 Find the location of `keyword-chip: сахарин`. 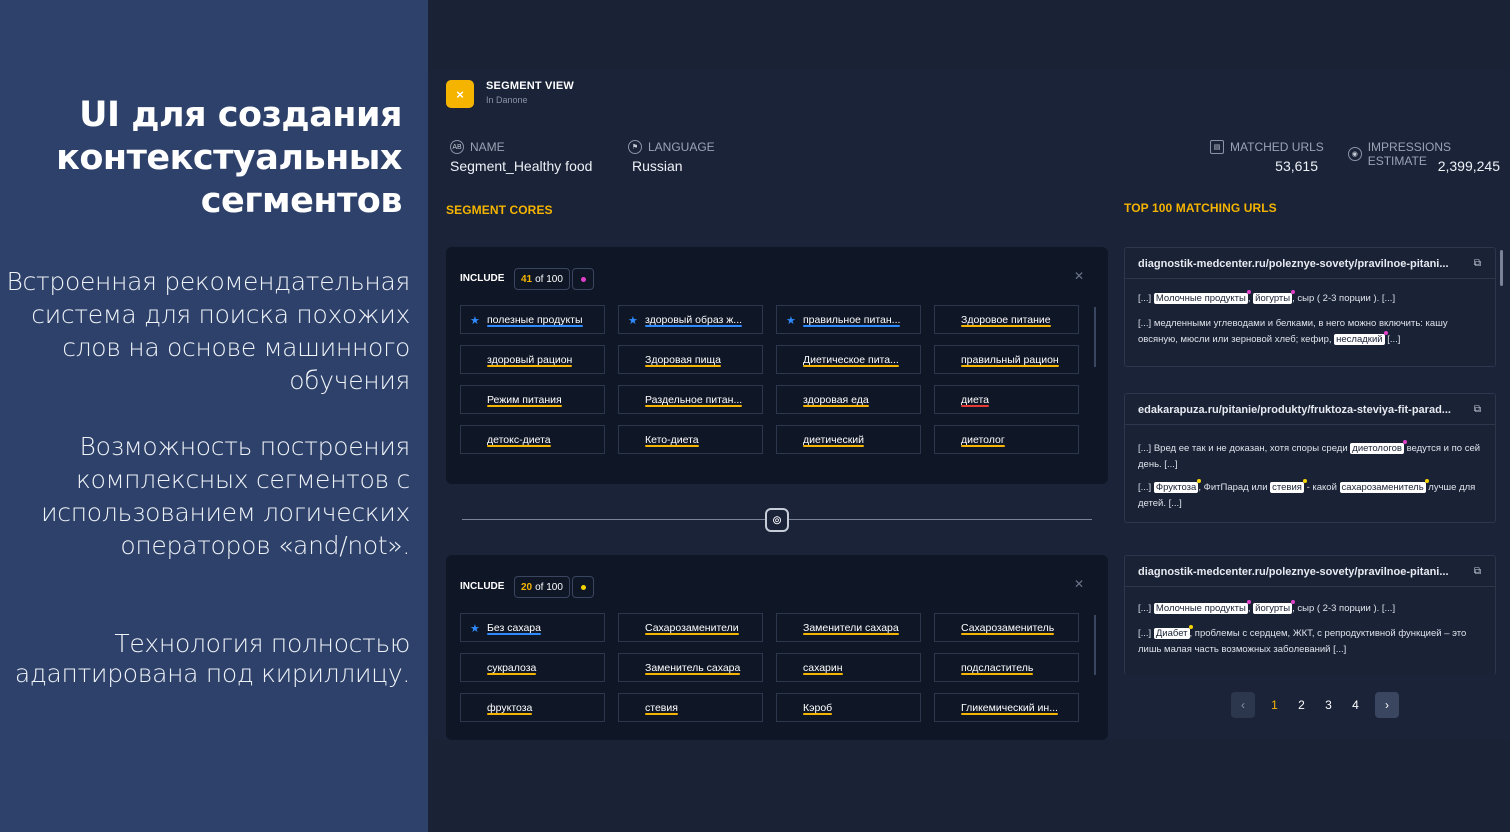

keyword-chip: сахарин is located at coordinates (848, 667).